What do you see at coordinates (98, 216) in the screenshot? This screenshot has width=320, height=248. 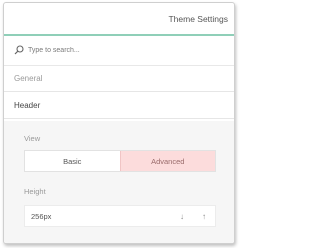 I see `height-input: 256px` at bounding box center [98, 216].